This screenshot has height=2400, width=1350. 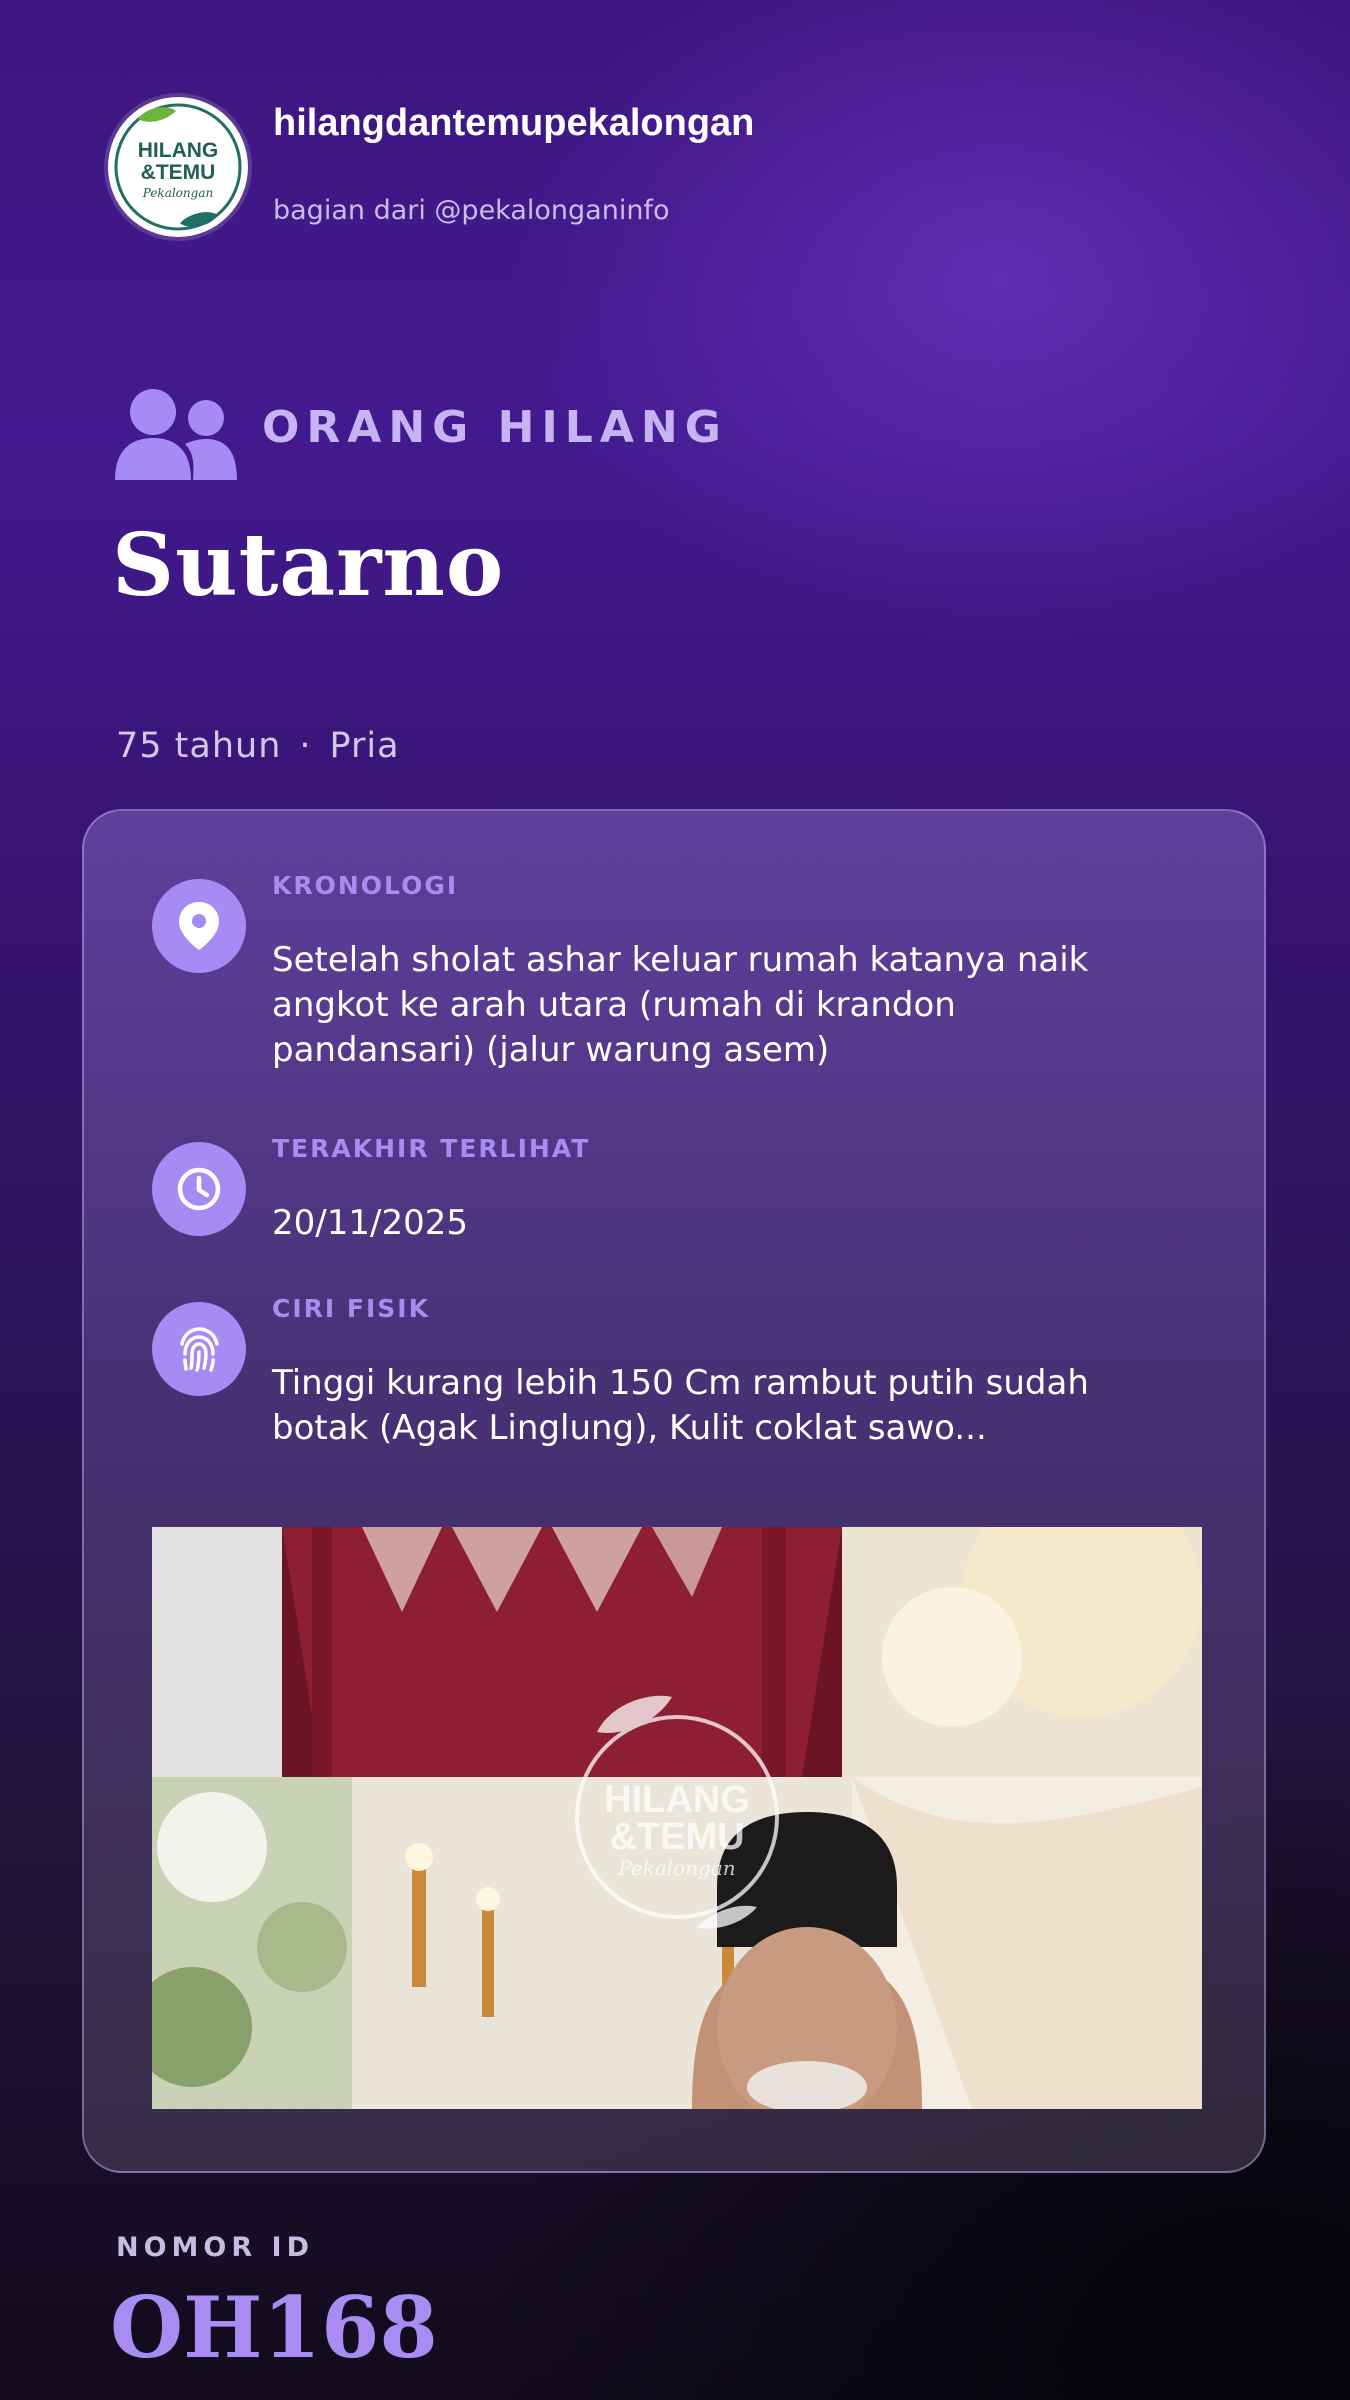 What do you see at coordinates (677, 1800) in the screenshot?
I see `watermark-line1: HILANG` at bounding box center [677, 1800].